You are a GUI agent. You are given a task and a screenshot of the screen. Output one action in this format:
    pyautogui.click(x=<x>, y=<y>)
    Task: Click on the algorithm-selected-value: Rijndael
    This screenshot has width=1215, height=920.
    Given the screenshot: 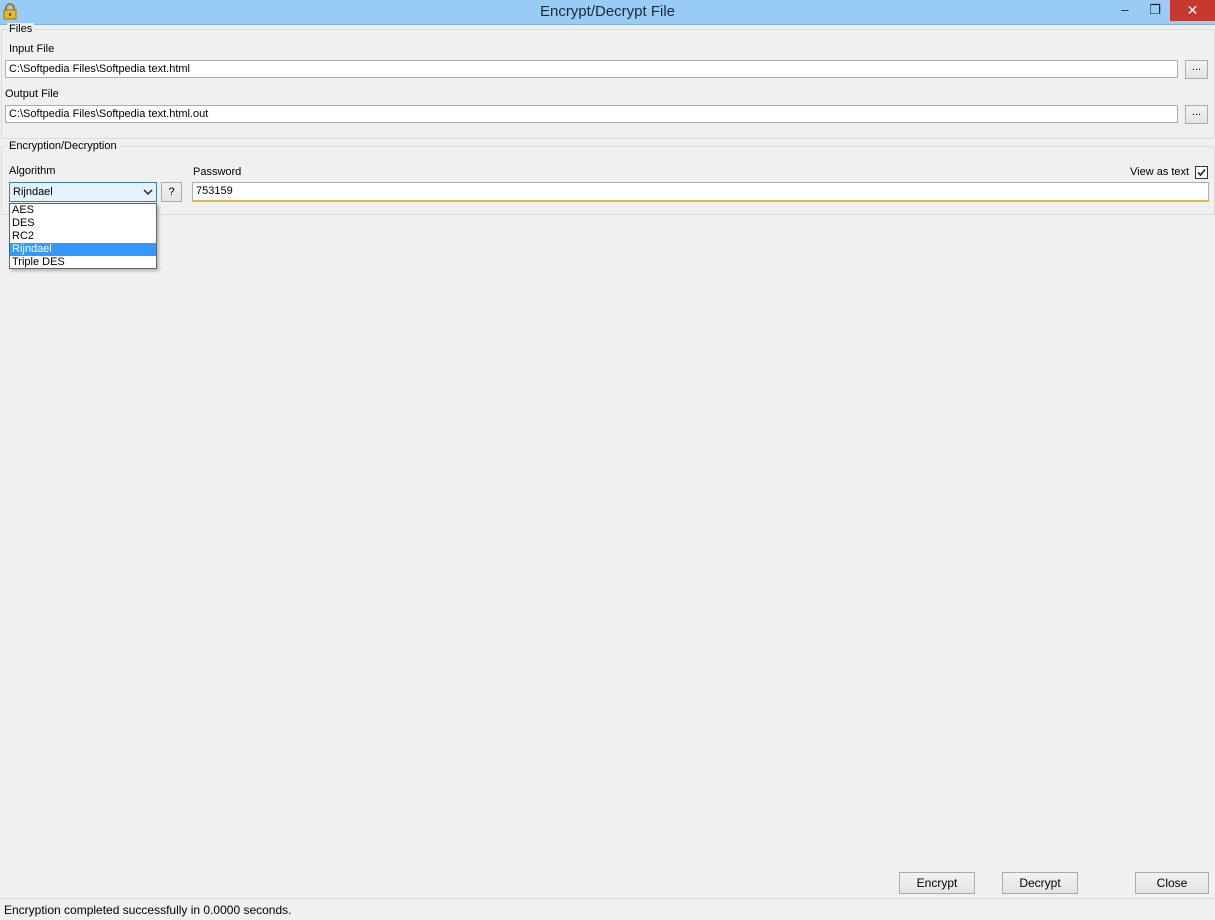 What is the action you would take?
    pyautogui.click(x=33, y=192)
    